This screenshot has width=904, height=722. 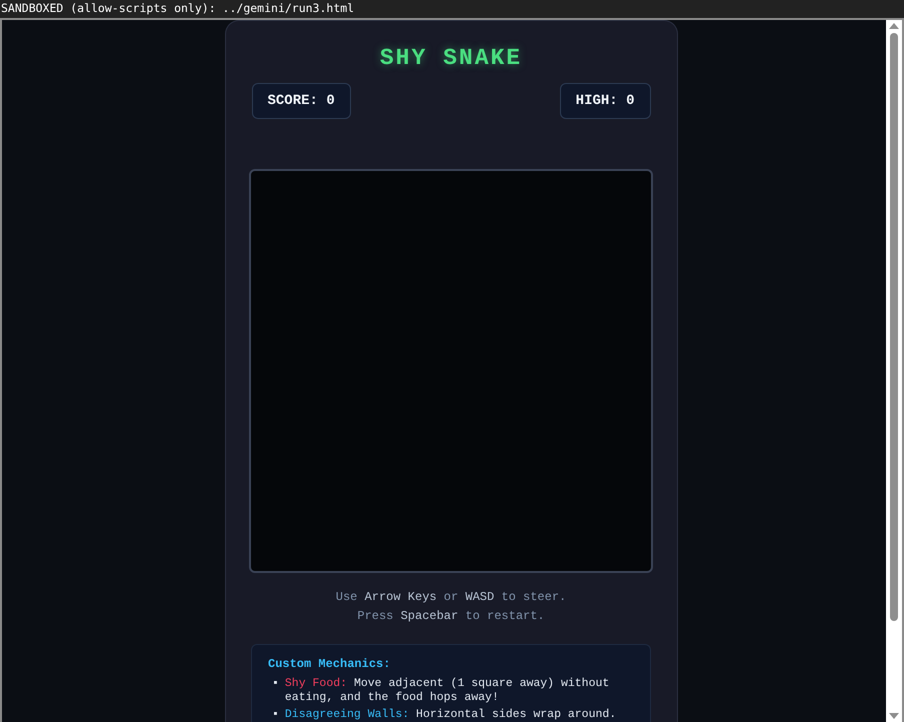 What do you see at coordinates (452, 9) in the screenshot?
I see `sandbox-notice: SANDBOXED (allow-scripts only): ../gemini/run3.html` at bounding box center [452, 9].